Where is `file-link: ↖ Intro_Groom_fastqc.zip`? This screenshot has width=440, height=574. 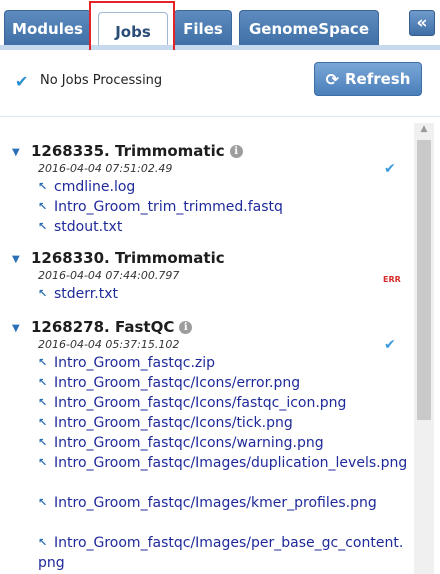
file-link: ↖ Intro_Groom_fastqc.zip is located at coordinates (224, 363).